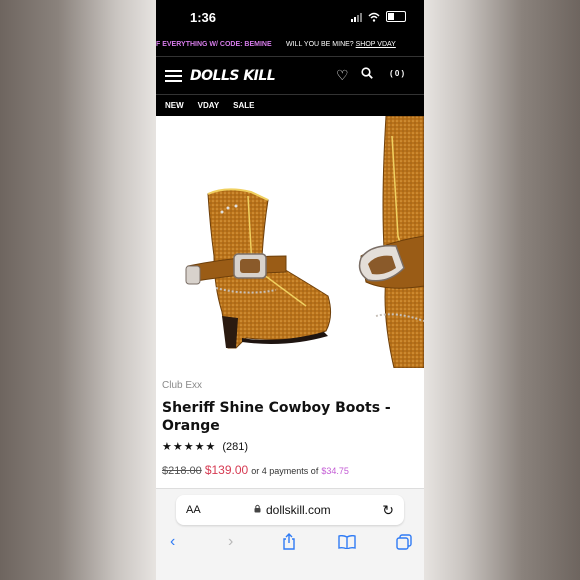  Describe the element at coordinates (172, 542) in the screenshot. I see `back-icon: ‹` at that location.